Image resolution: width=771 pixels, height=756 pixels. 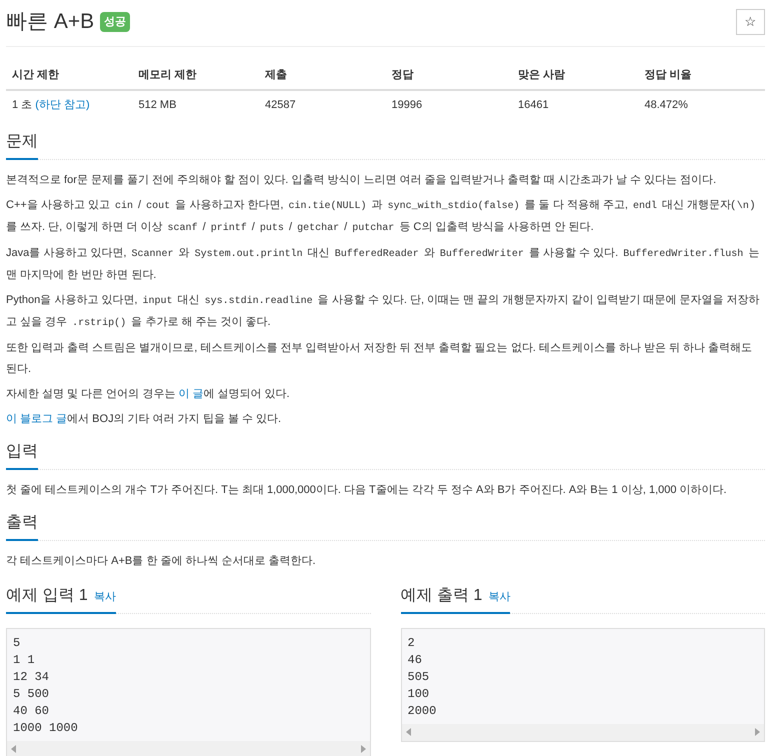 I want to click on table-cell: 48.472%, so click(x=701, y=105).